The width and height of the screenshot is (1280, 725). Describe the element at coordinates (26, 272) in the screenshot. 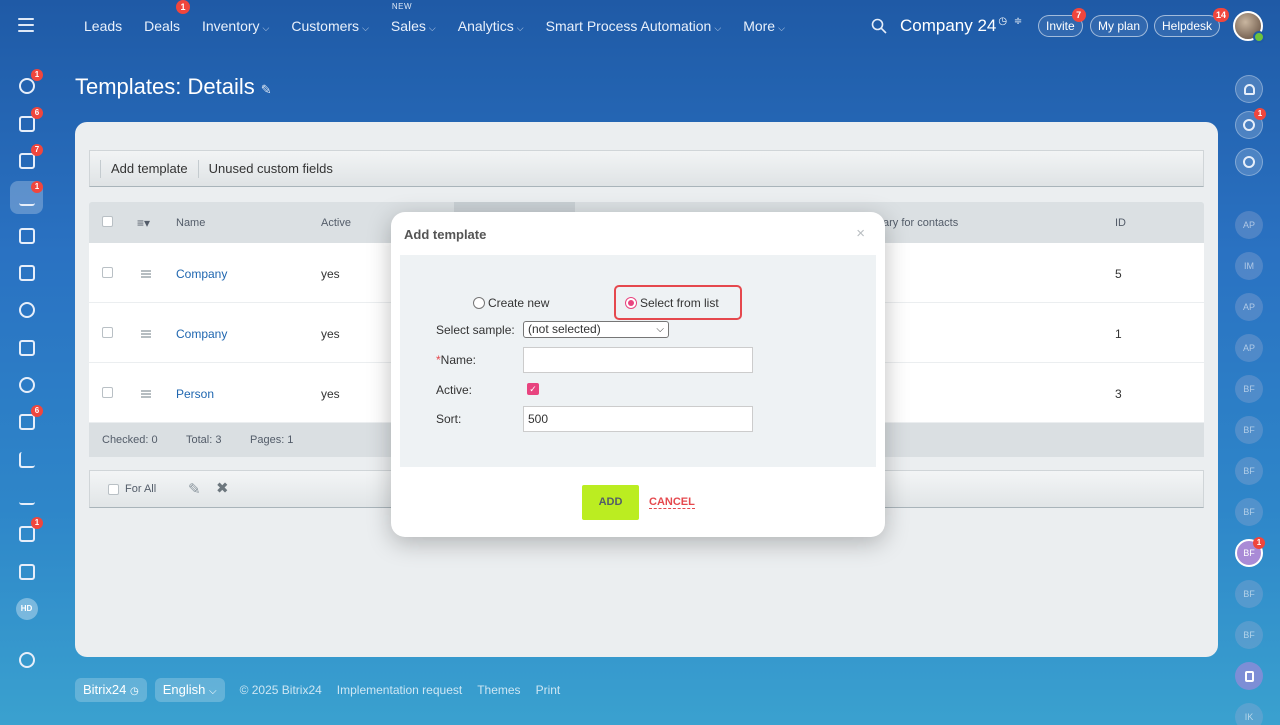

I see `sidebar-item-store` at that location.